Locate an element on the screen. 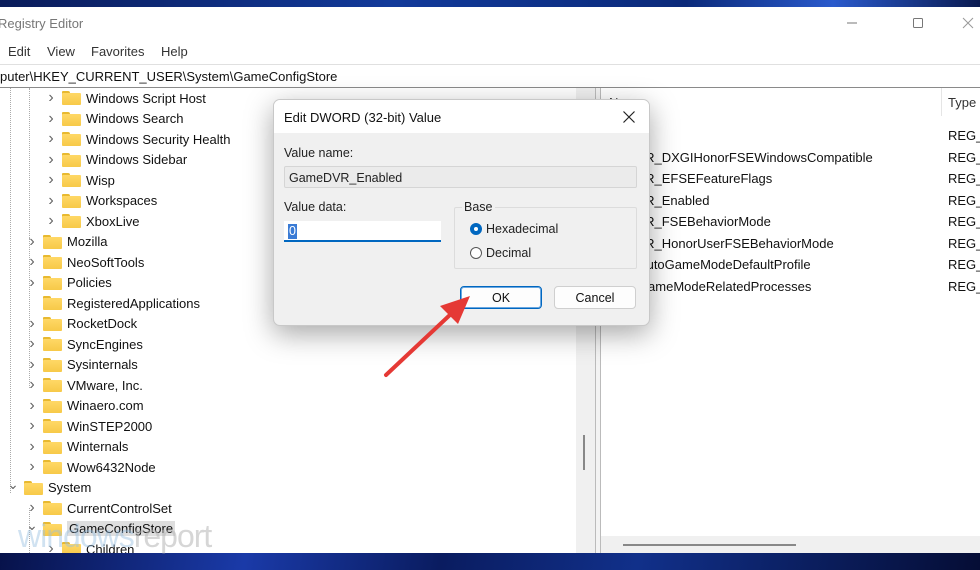 Image resolution: width=980 pixels, height=570 pixels. list-scroll-thumb is located at coordinates (709, 545).